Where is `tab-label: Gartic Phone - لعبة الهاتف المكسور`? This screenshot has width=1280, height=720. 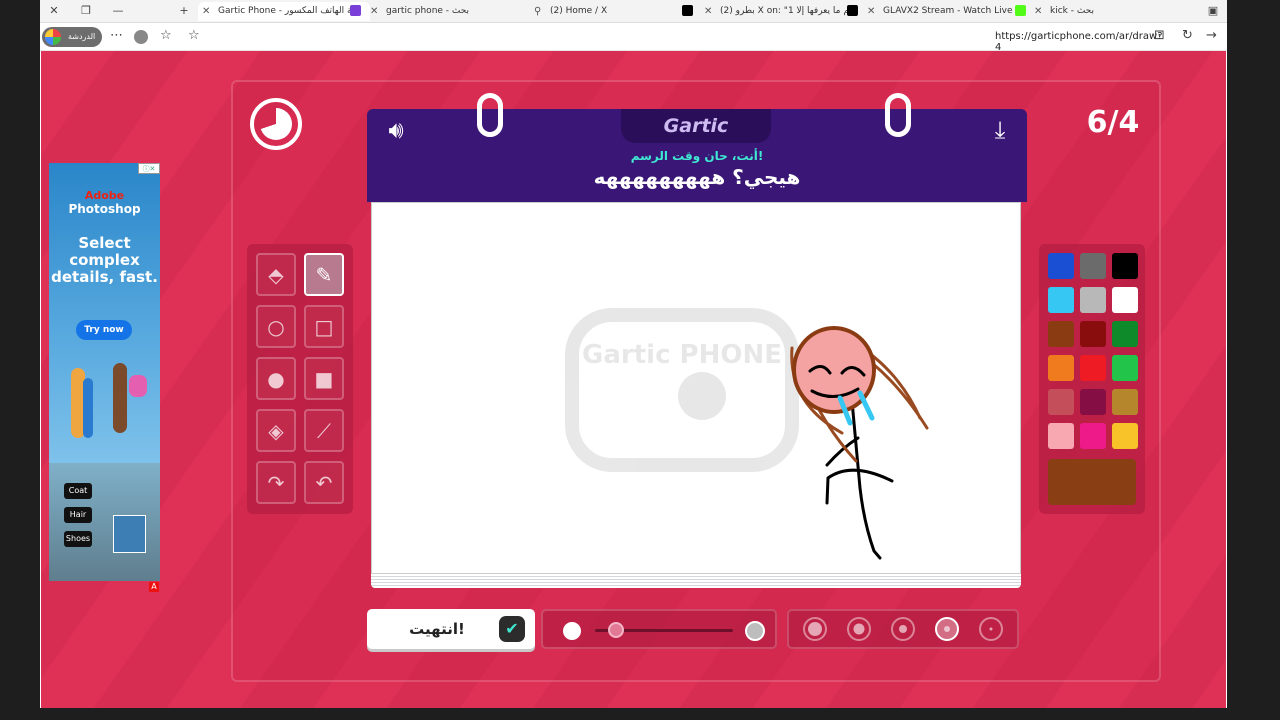 tab-label: Gartic Phone - لعبة الهاتف المكسور is located at coordinates (290, 11).